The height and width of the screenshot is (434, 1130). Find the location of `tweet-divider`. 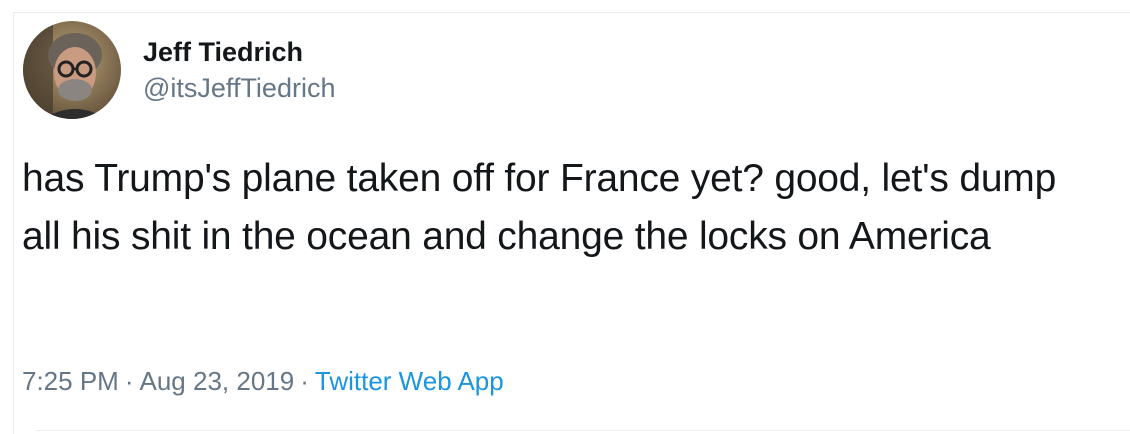

tweet-divider is located at coordinates (583, 430).